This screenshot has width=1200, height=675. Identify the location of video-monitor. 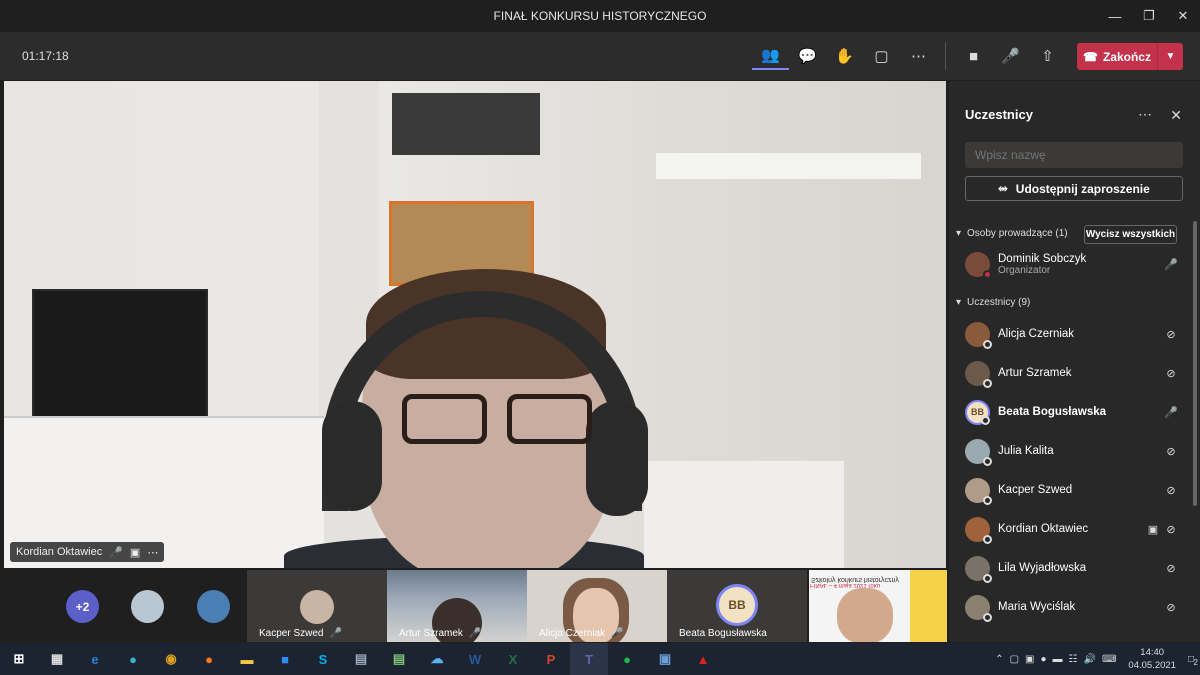
(120, 355).